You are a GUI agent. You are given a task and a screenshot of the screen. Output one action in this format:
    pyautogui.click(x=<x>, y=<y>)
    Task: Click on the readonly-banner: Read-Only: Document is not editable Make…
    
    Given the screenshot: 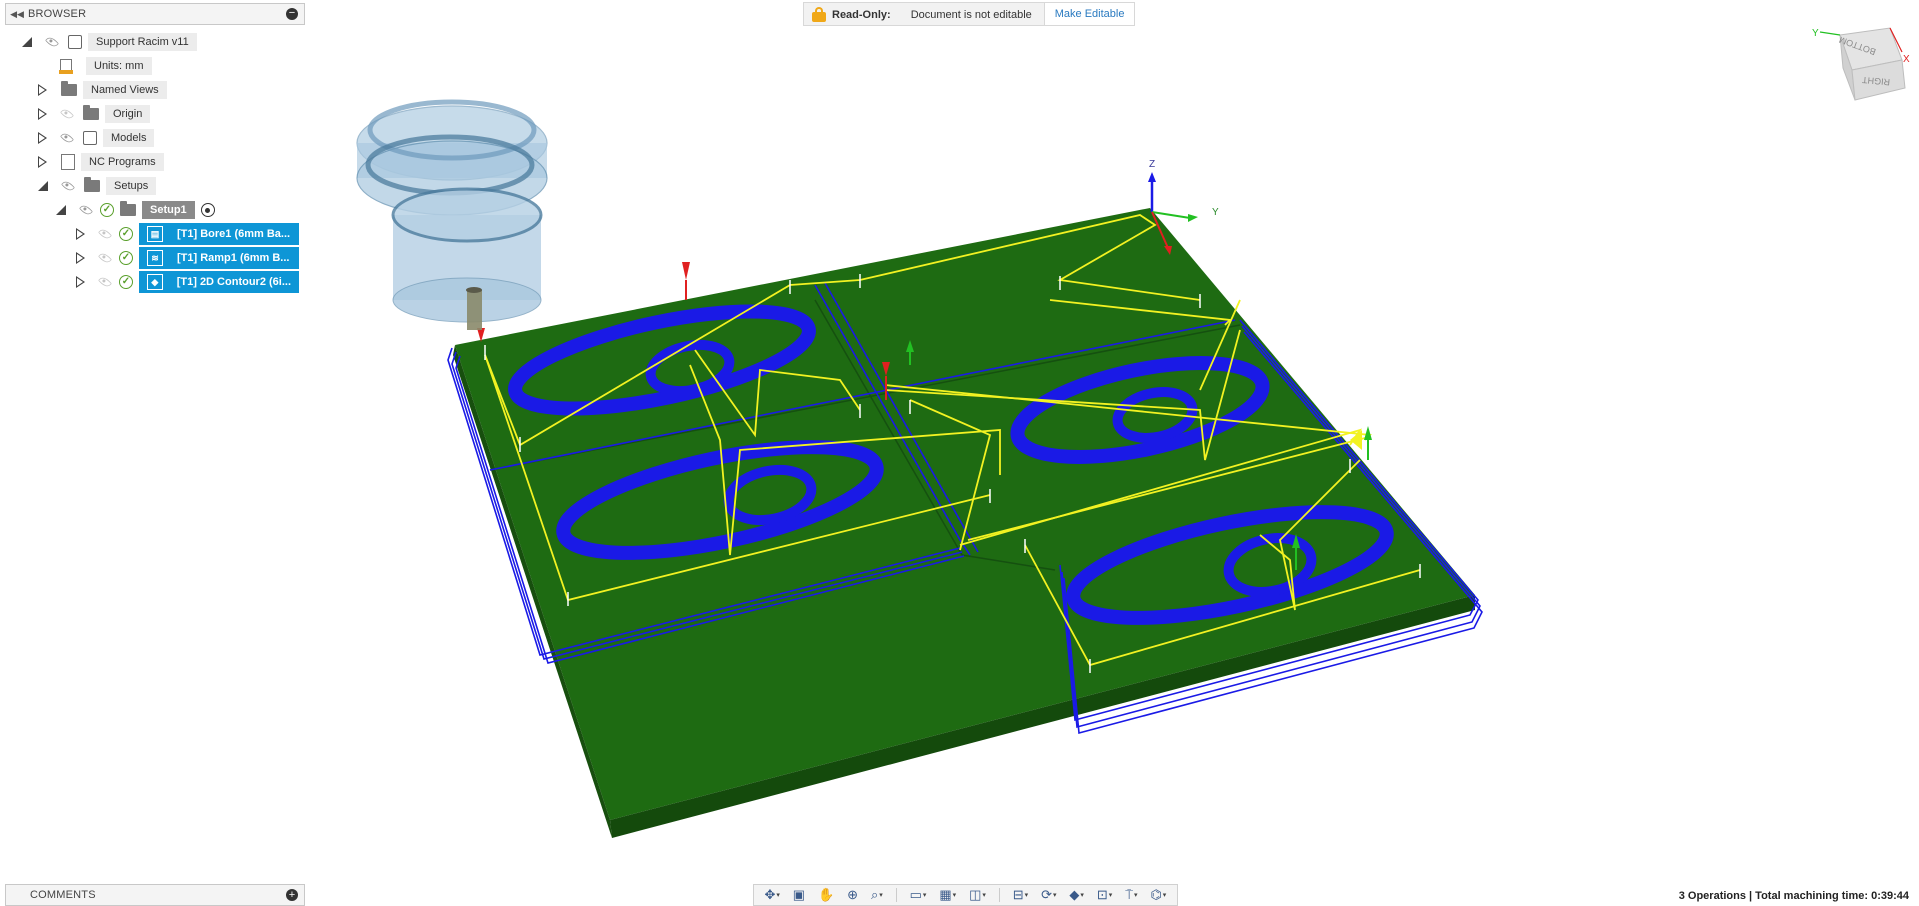 What is the action you would take?
    pyautogui.click(x=969, y=14)
    